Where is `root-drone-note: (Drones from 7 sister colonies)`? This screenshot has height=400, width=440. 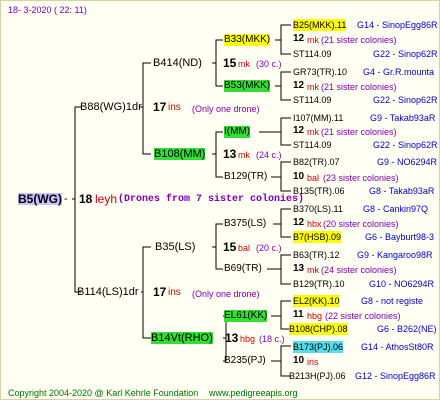 root-drone-note: (Drones from 7 sister colonies) is located at coordinates (211, 199).